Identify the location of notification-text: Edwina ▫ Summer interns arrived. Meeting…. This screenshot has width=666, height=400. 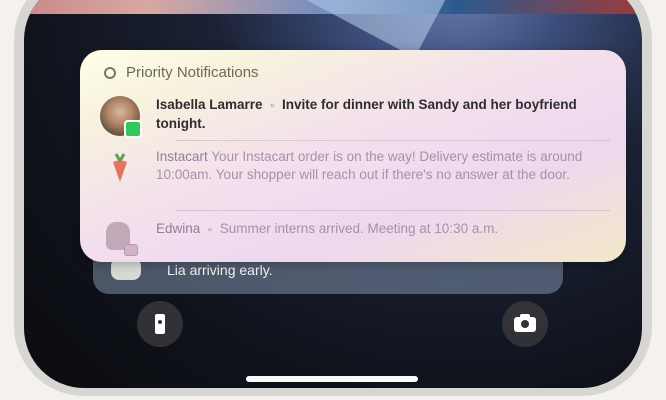
(327, 229).